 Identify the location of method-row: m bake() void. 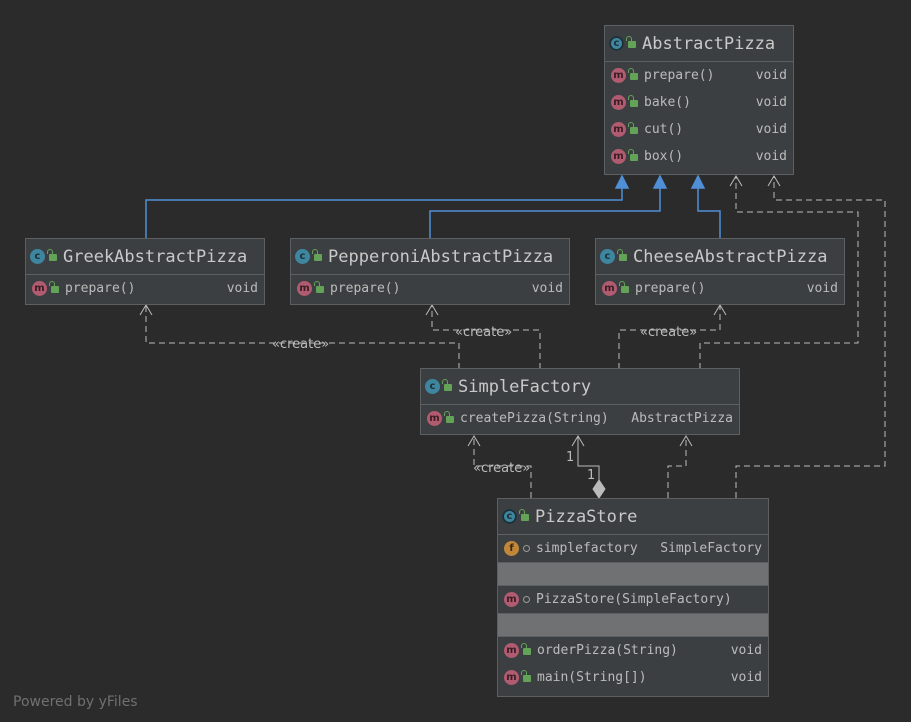
(699, 102).